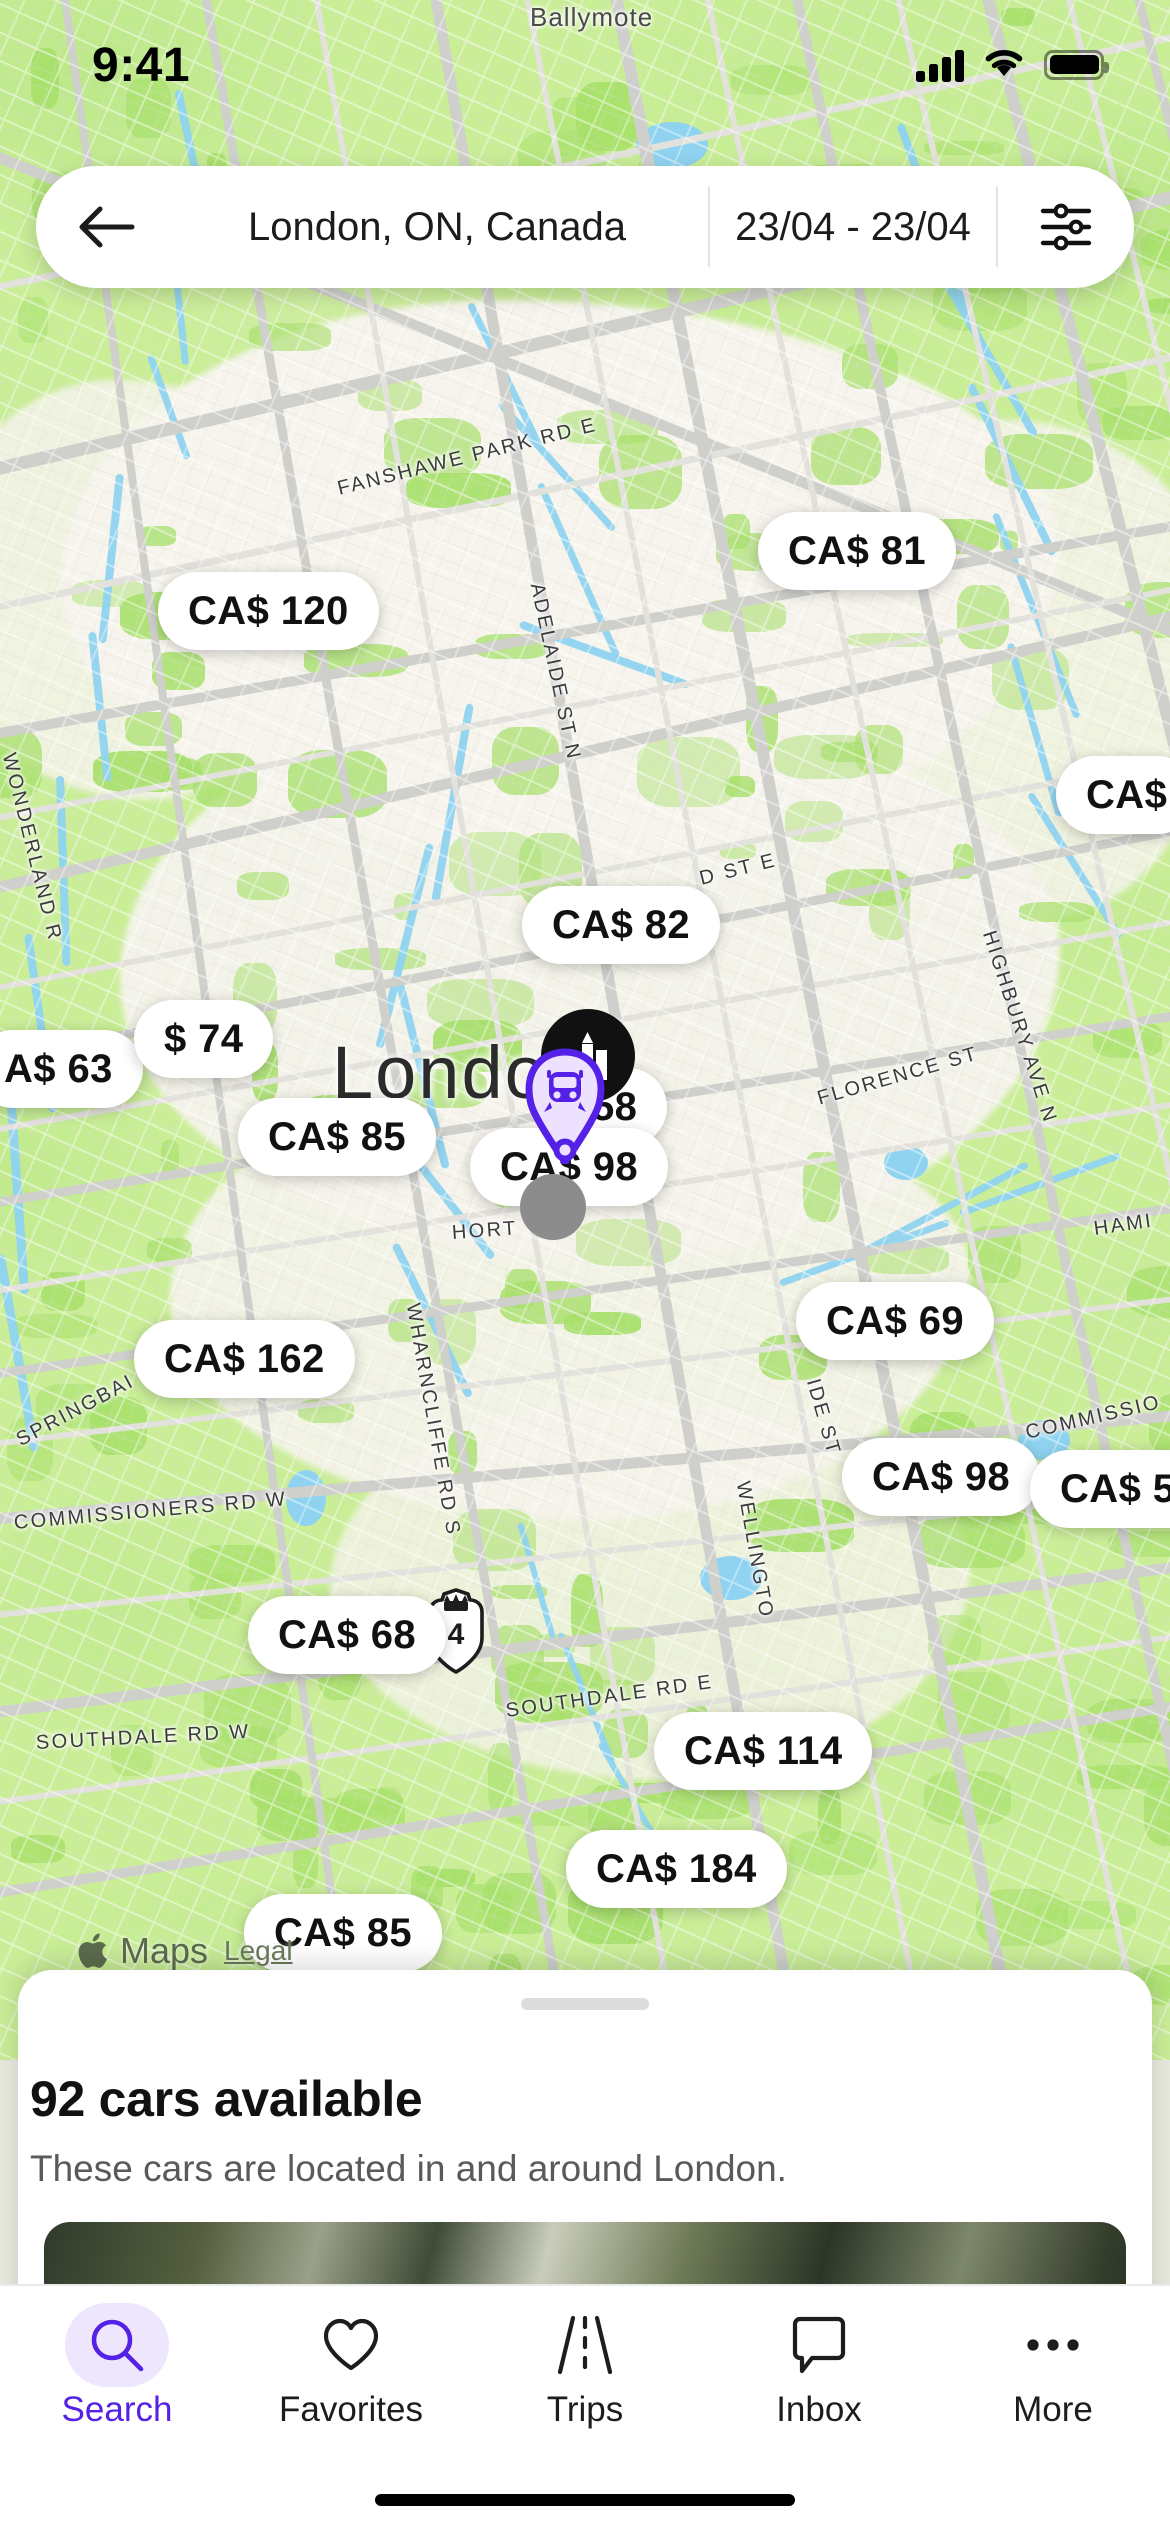  I want to click on back-arrow-icon, so click(107, 227).